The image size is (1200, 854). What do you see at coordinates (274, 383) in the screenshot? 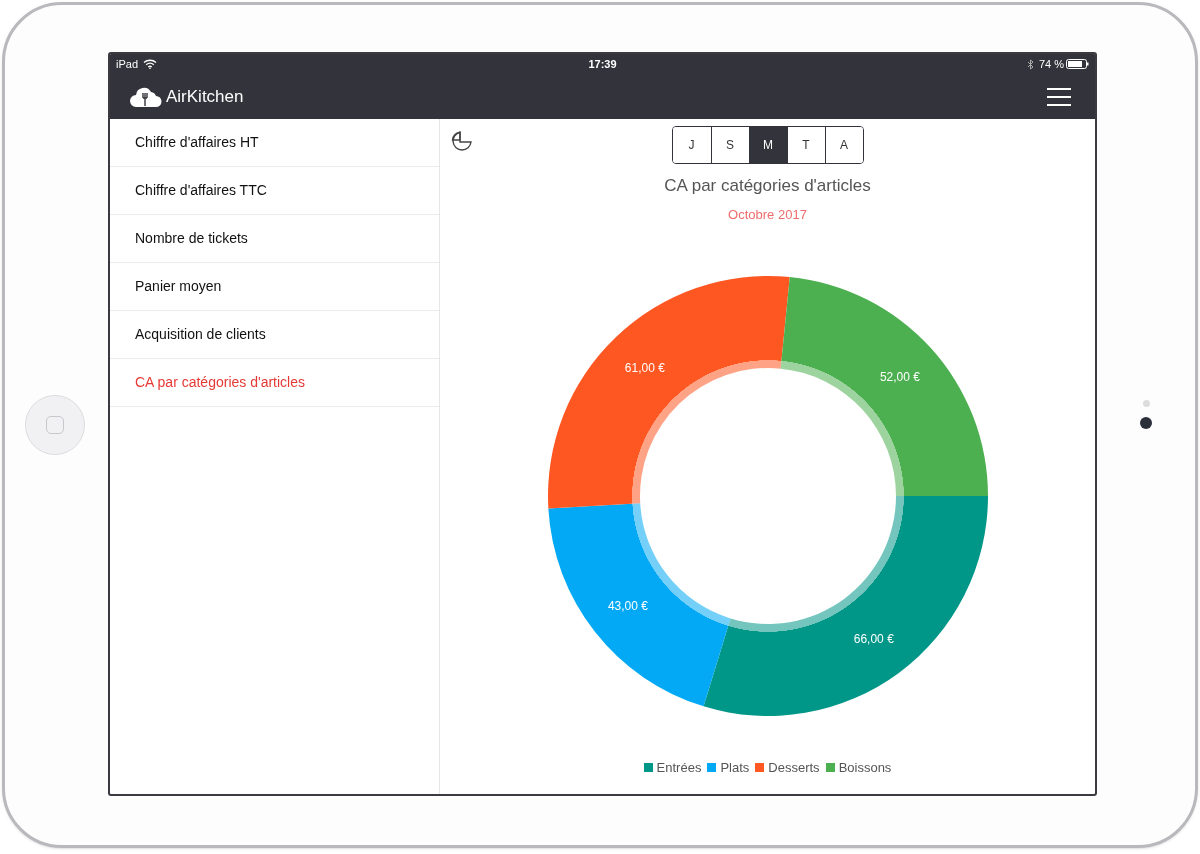
I see `sidebar-item: CA par catégories d'articles` at bounding box center [274, 383].